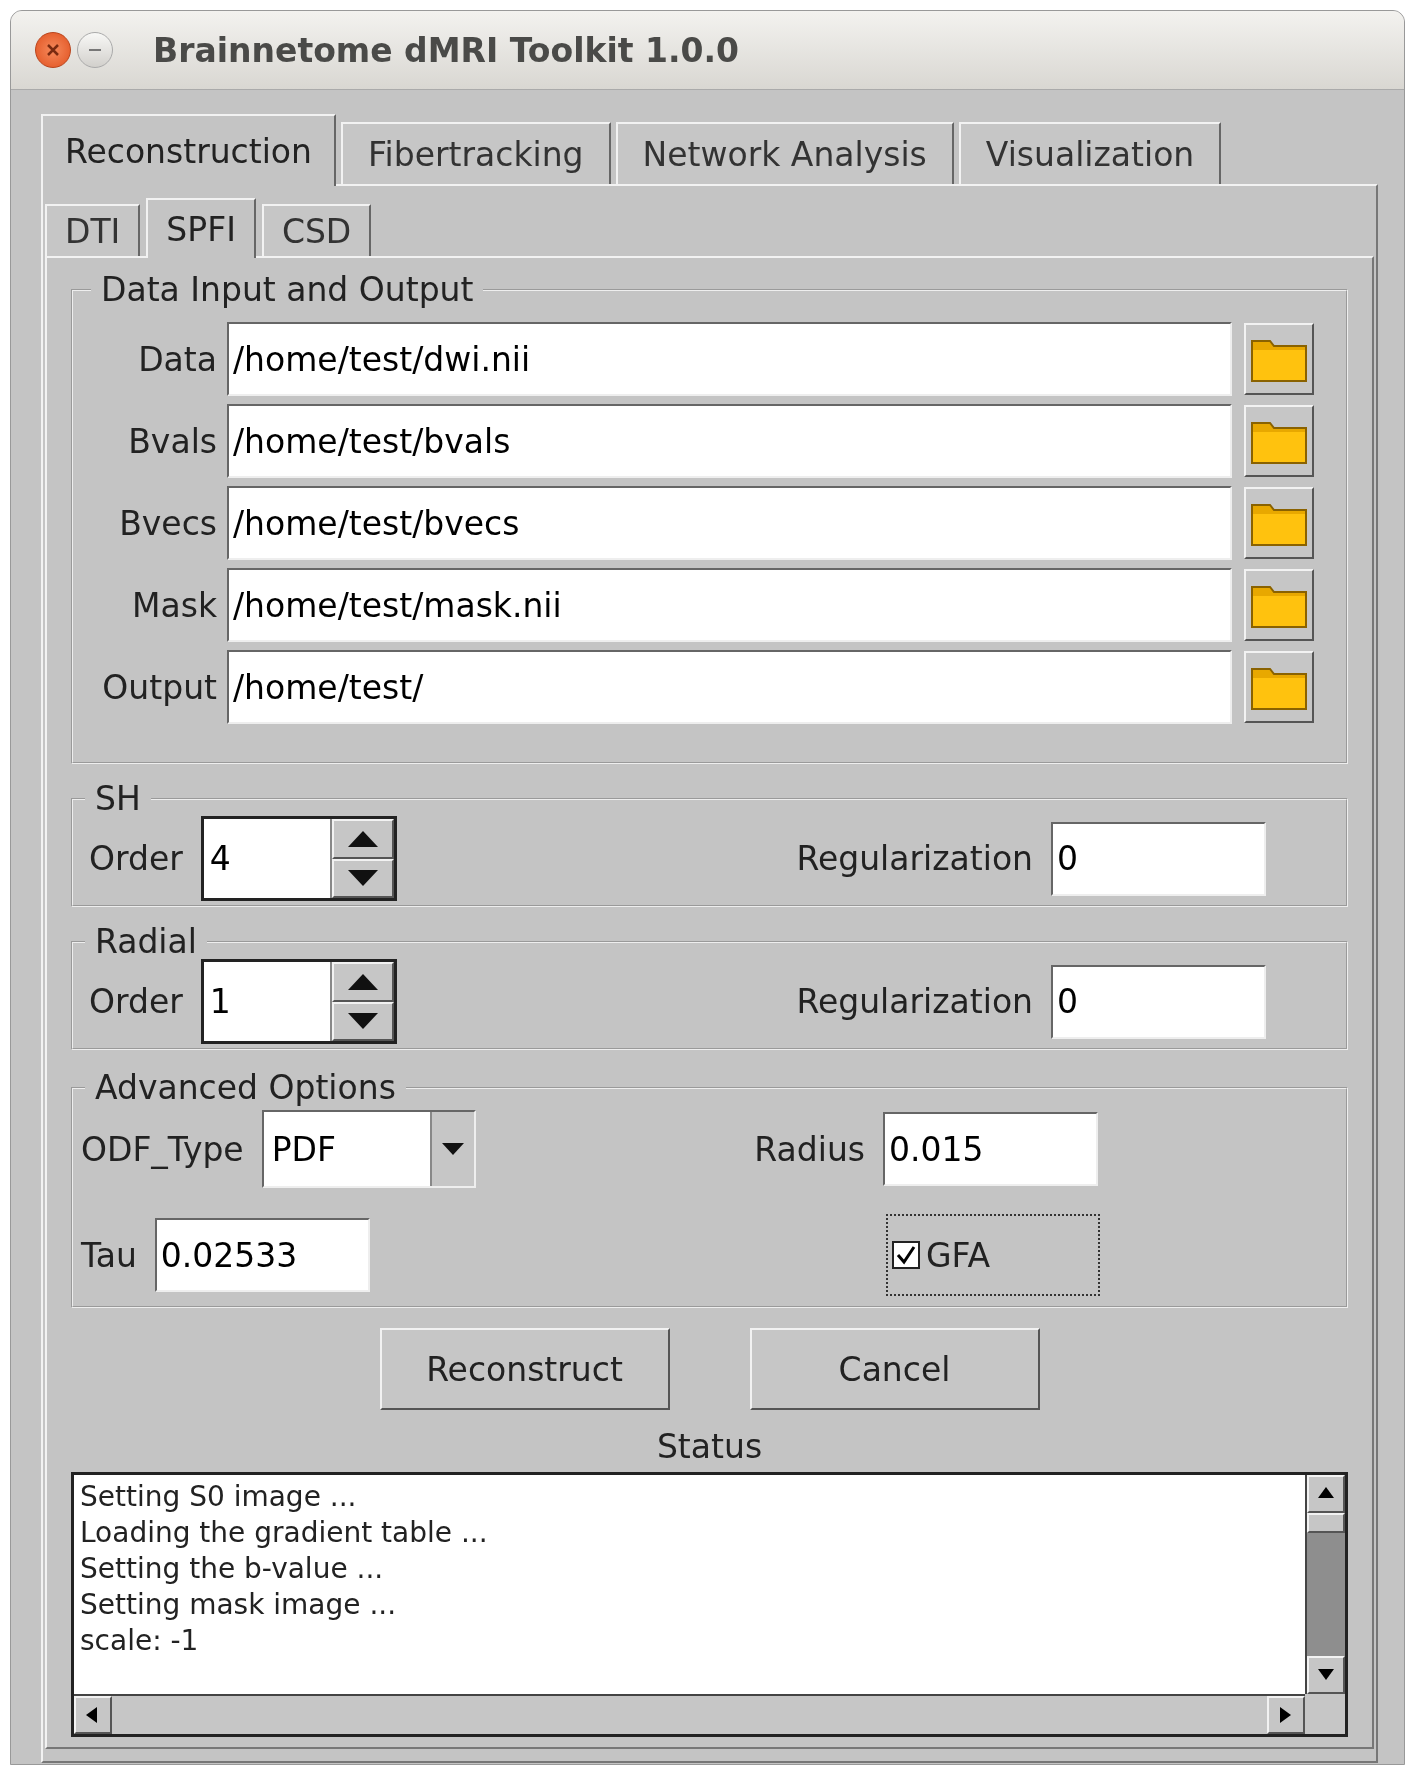  Describe the element at coordinates (446, 50) in the screenshot. I see `window-title: Brainnetome dMRI Toolkit 1.0.0` at that location.